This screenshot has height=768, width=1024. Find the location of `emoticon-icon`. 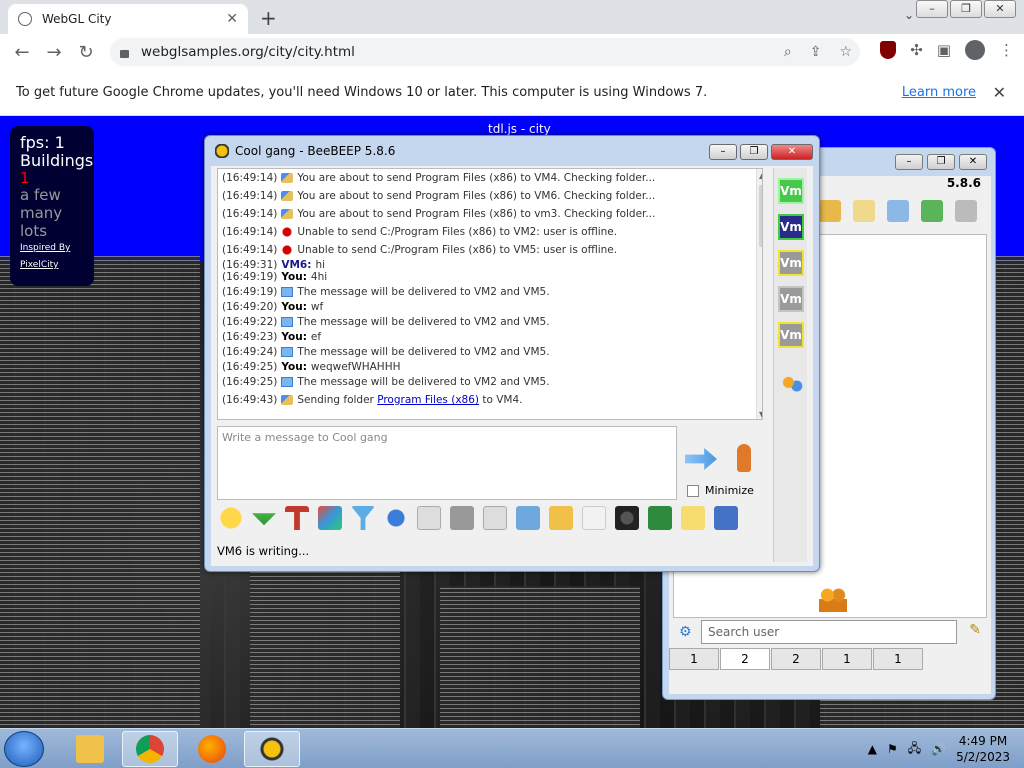

emoticon-icon is located at coordinates (231, 518).